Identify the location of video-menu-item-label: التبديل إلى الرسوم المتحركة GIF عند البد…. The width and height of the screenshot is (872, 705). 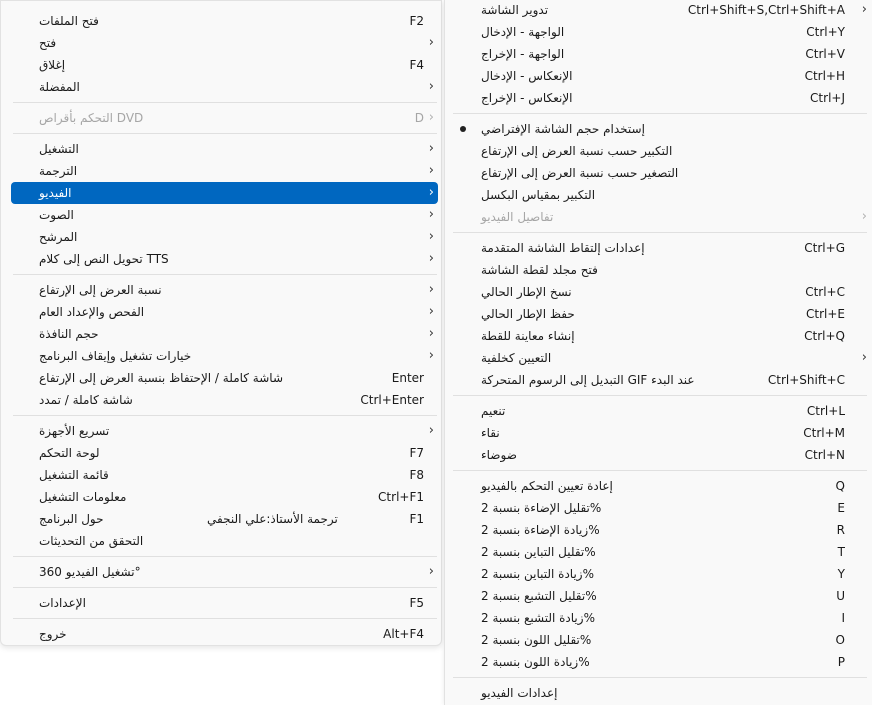
(588, 380).